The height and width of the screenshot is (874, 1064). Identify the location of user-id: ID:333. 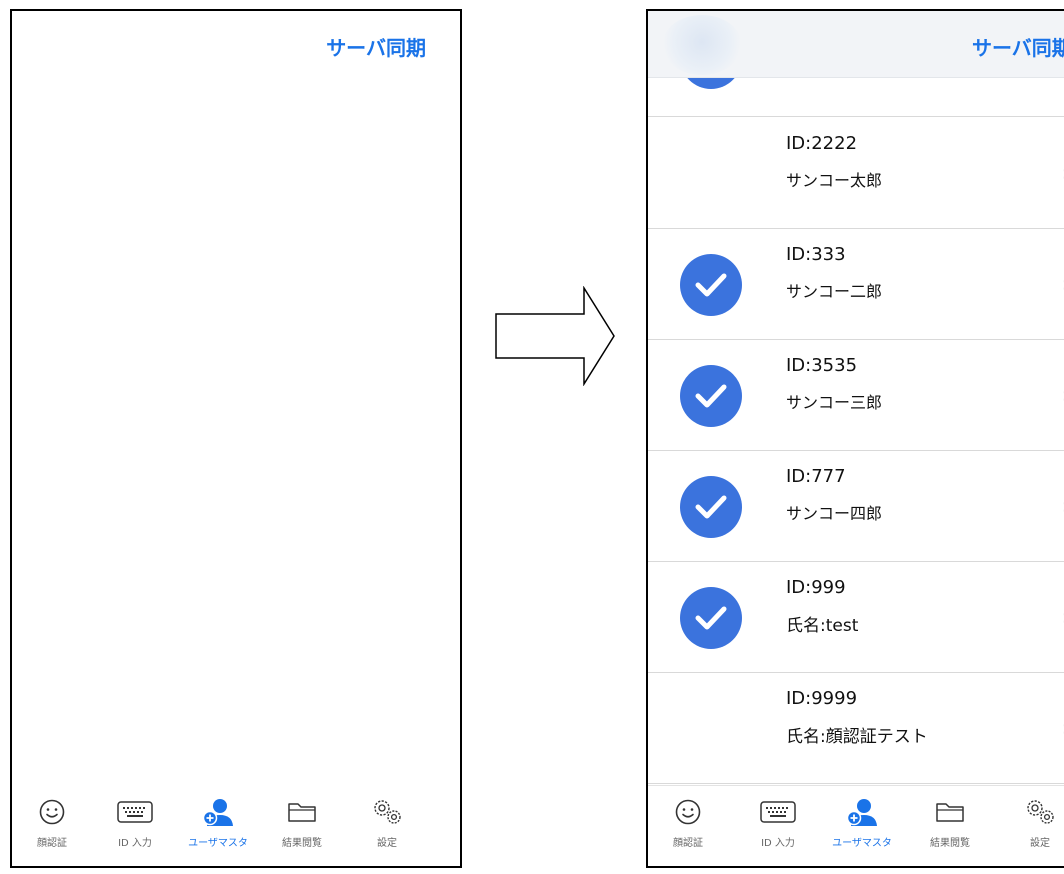
(816, 254).